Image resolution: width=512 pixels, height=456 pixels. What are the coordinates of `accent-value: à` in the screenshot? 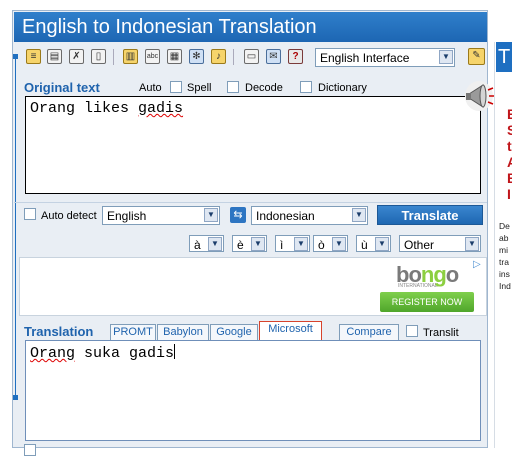 It's located at (197, 245).